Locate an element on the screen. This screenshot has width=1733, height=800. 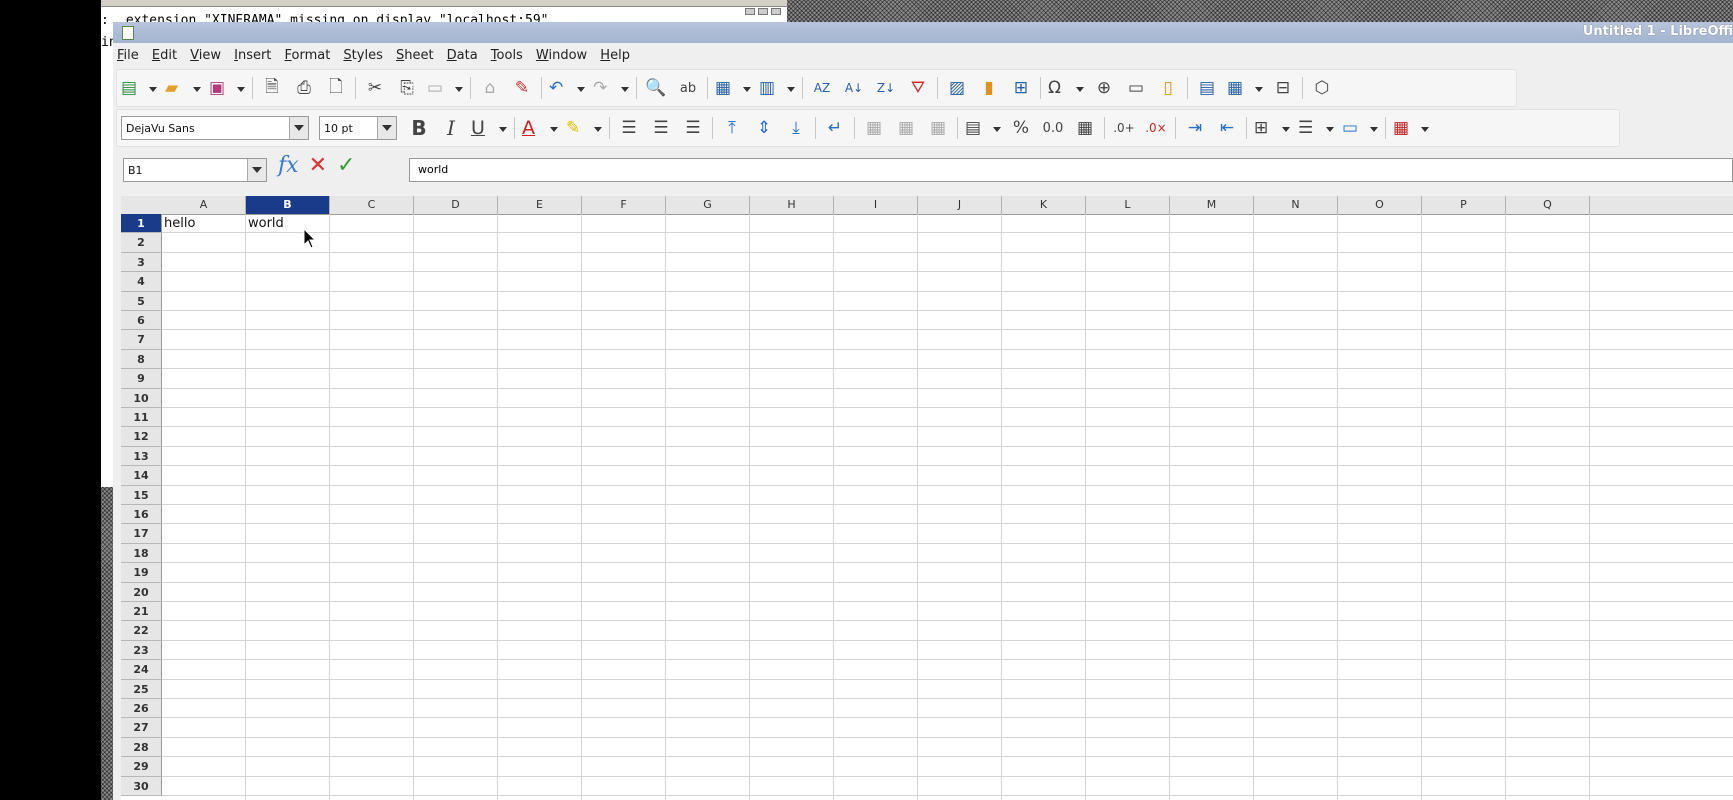
print-preview-icon: 🗋 is located at coordinates (336, 88).